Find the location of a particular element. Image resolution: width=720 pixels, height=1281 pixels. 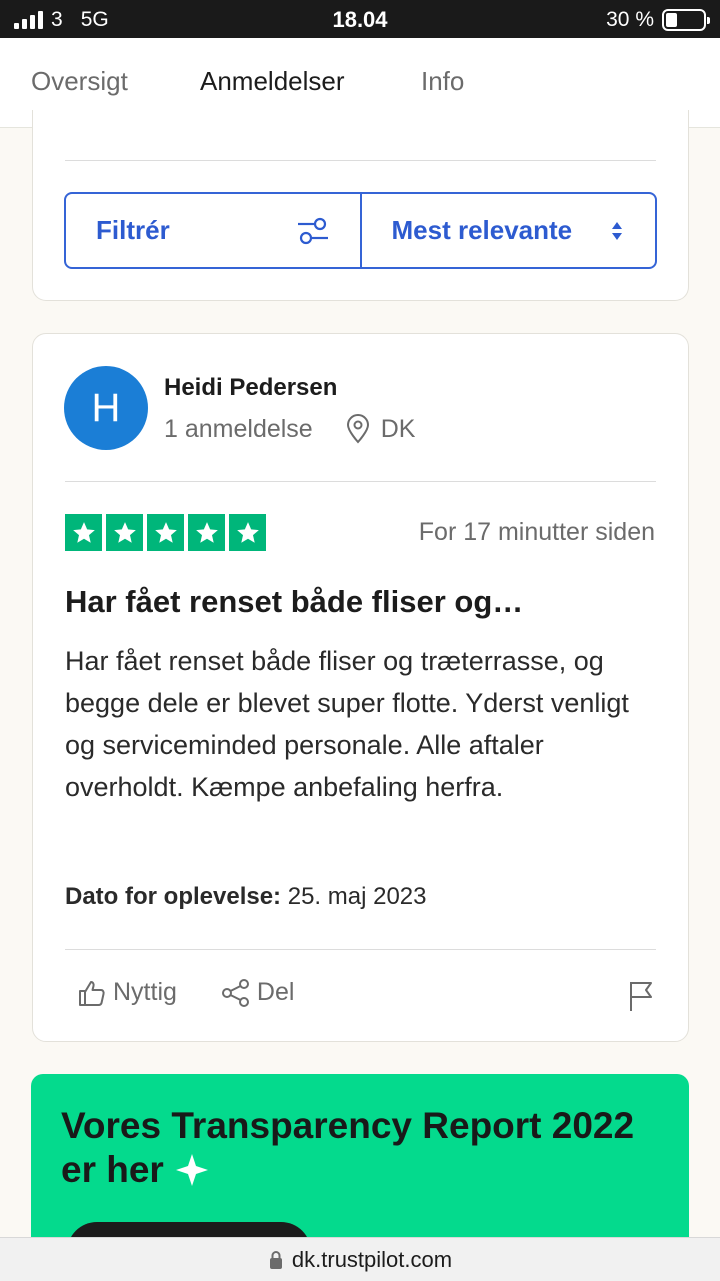

browser-url-bar: dk.trustpilot.com is located at coordinates (360, 1259).